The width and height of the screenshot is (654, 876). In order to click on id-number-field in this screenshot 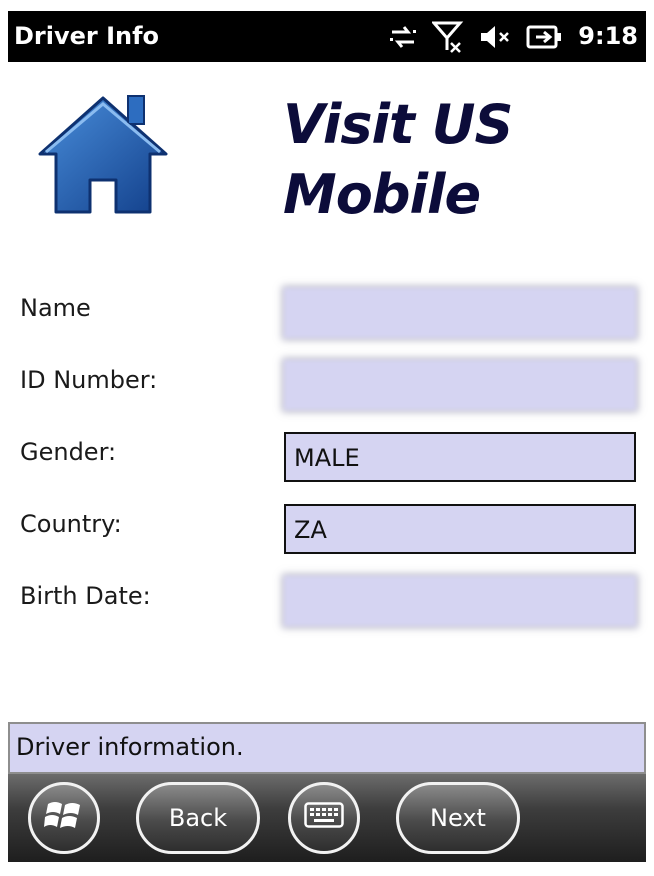, I will do `click(460, 385)`.